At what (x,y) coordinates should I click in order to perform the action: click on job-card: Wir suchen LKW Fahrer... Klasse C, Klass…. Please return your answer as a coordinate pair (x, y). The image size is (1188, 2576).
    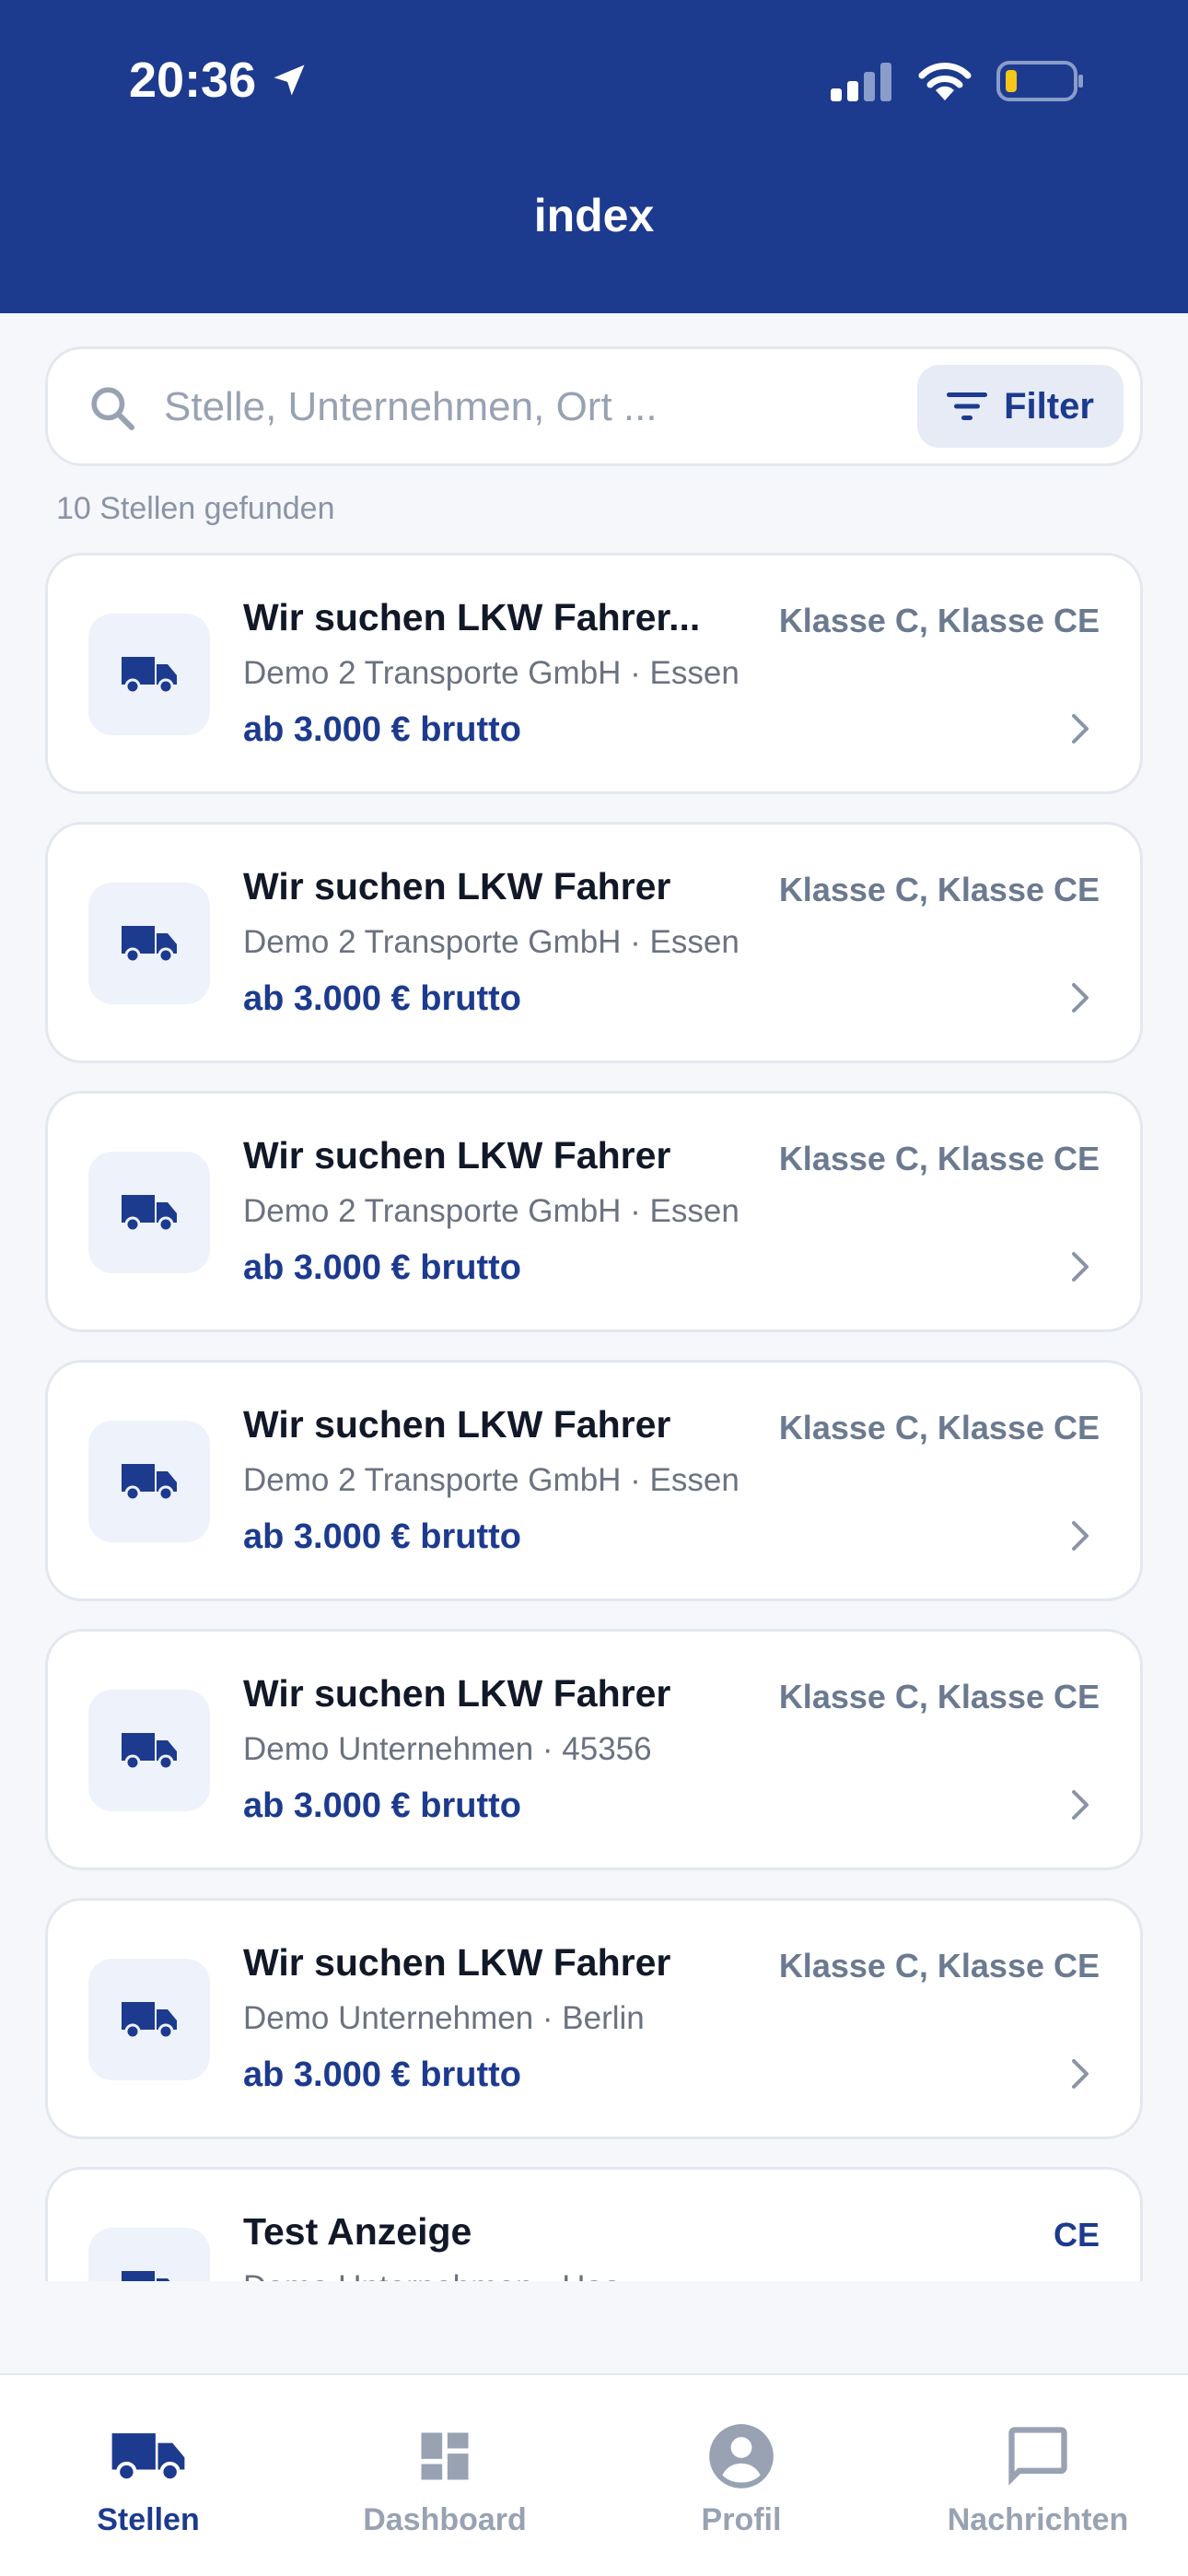
    Looking at the image, I should click on (594, 673).